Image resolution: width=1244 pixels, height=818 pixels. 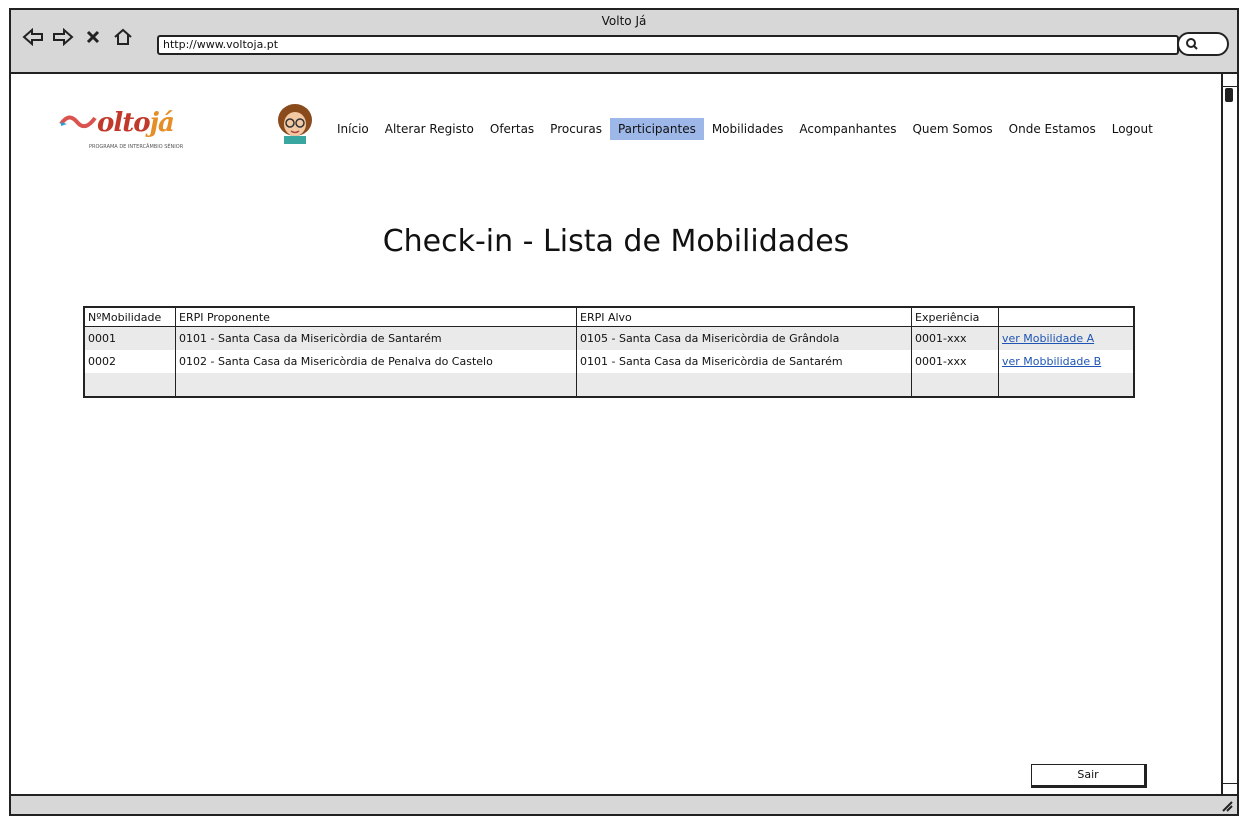 I want to click on page-title: Check-in - Lista de Mobilidades, so click(x=616, y=241).